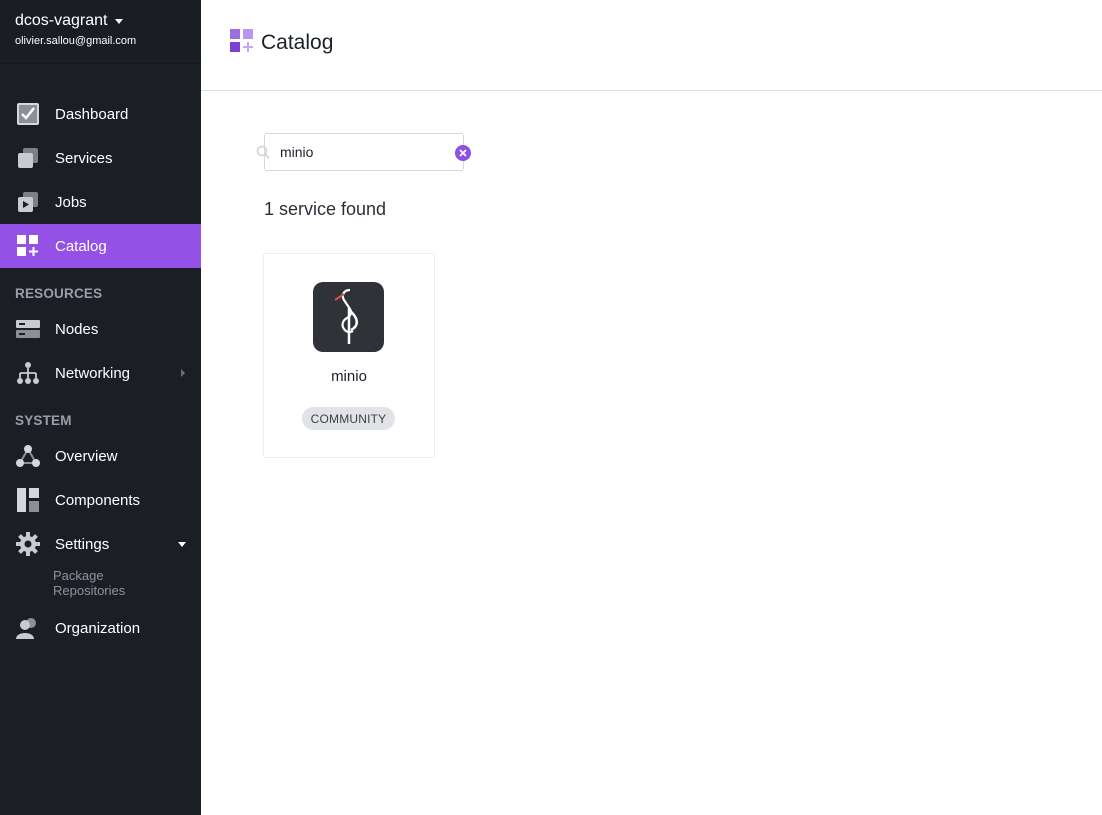 Image resolution: width=1102 pixels, height=815 pixels. What do you see at coordinates (28, 373) in the screenshot?
I see `networking-icon` at bounding box center [28, 373].